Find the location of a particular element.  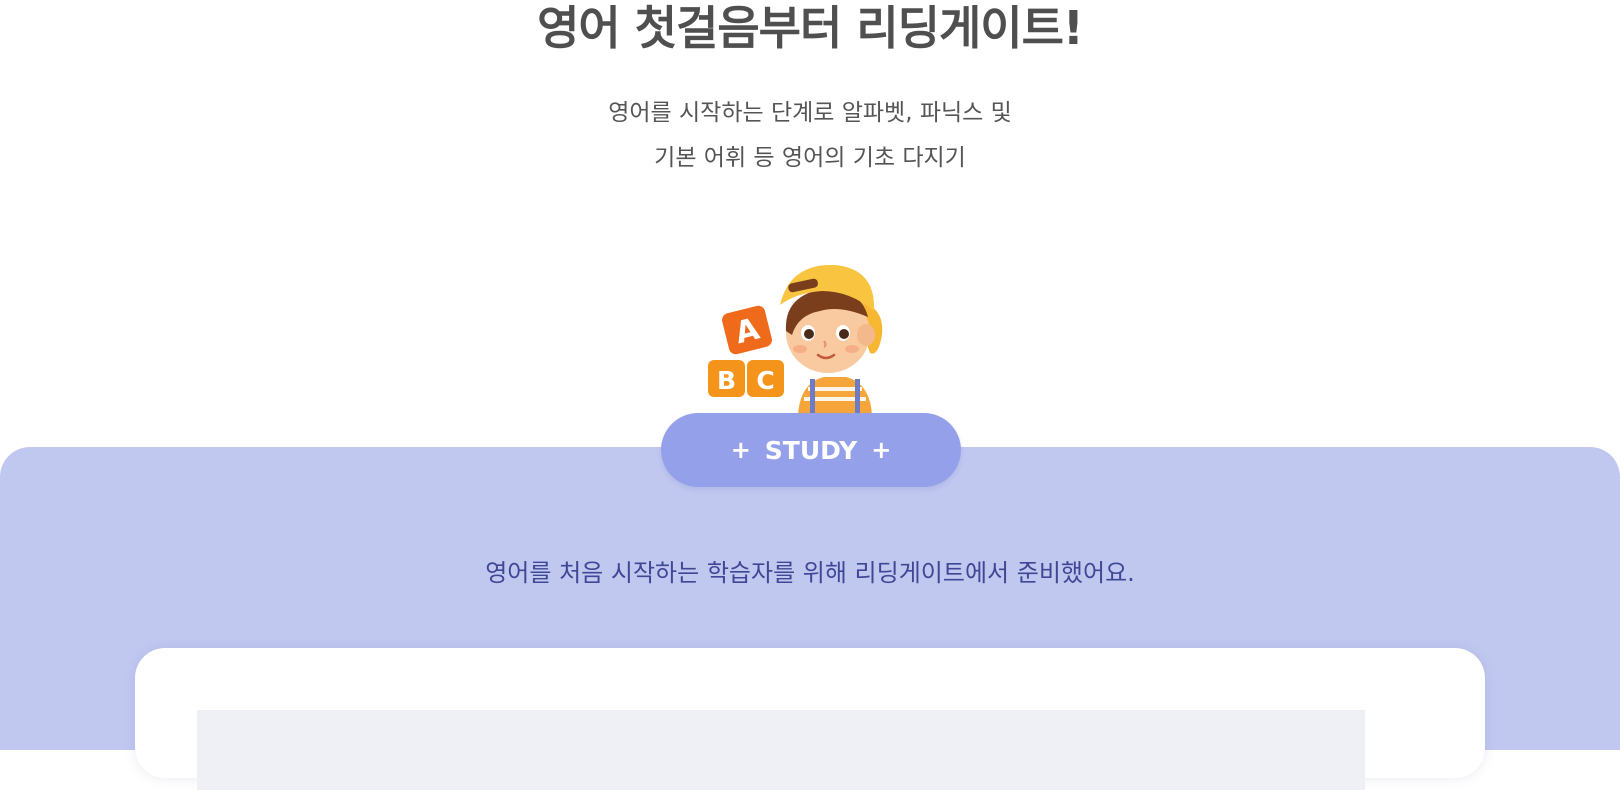

block-c-letter: C is located at coordinates (765, 380).